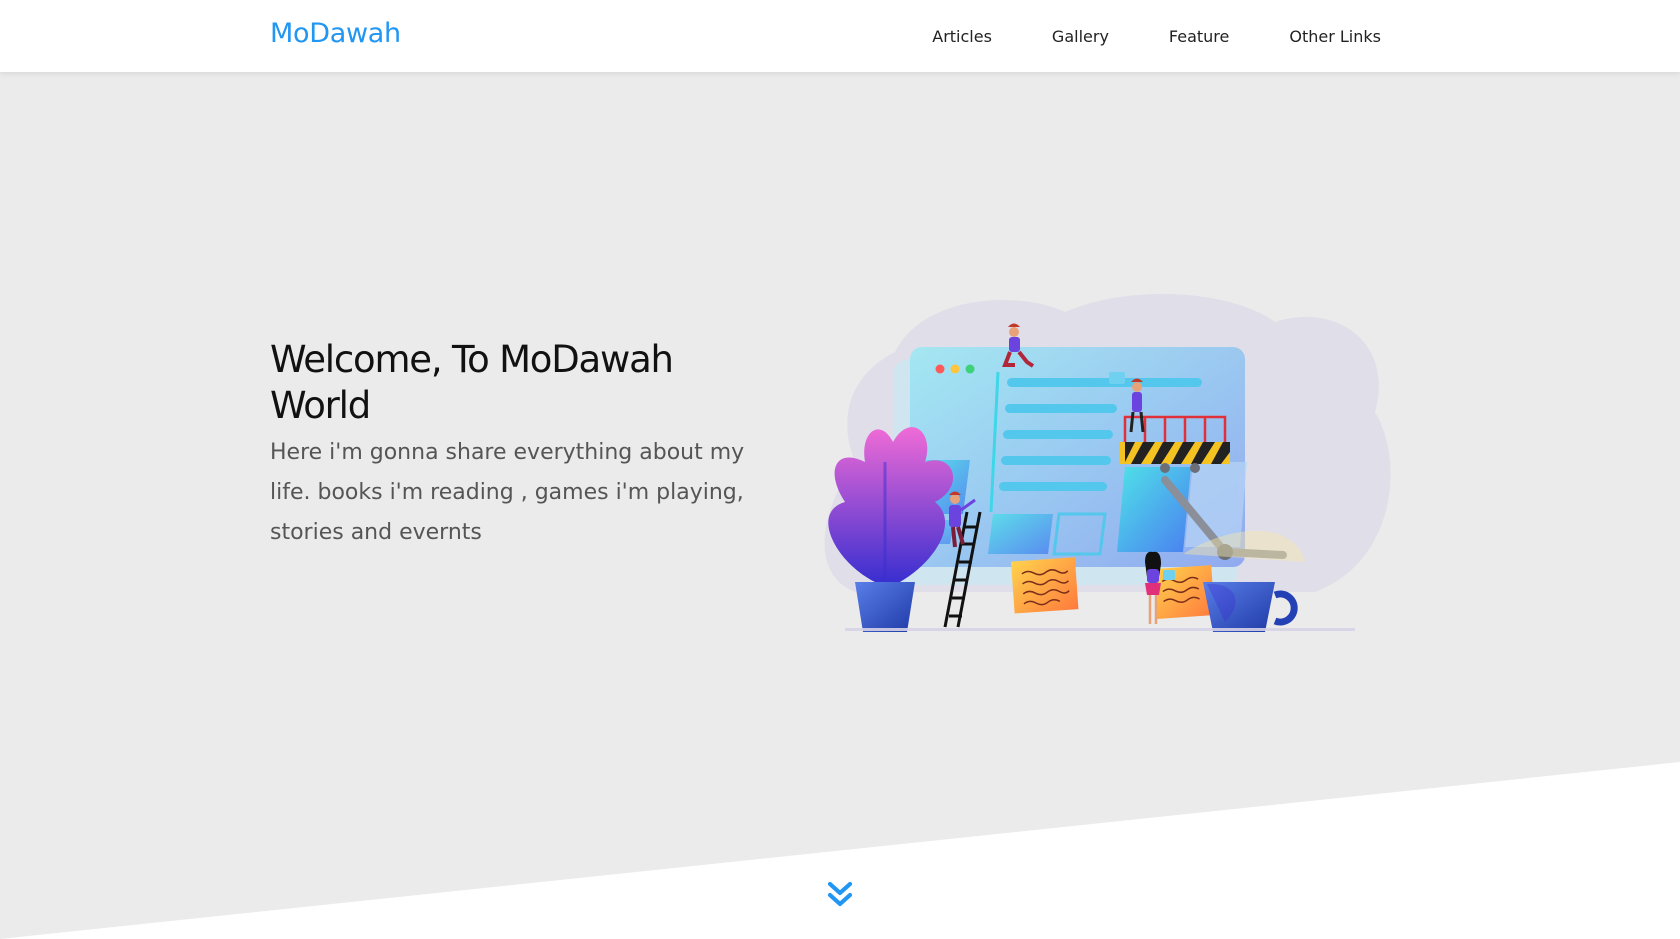  What do you see at coordinates (962, 36) in the screenshot?
I see `nav-link-articles: Articles` at bounding box center [962, 36].